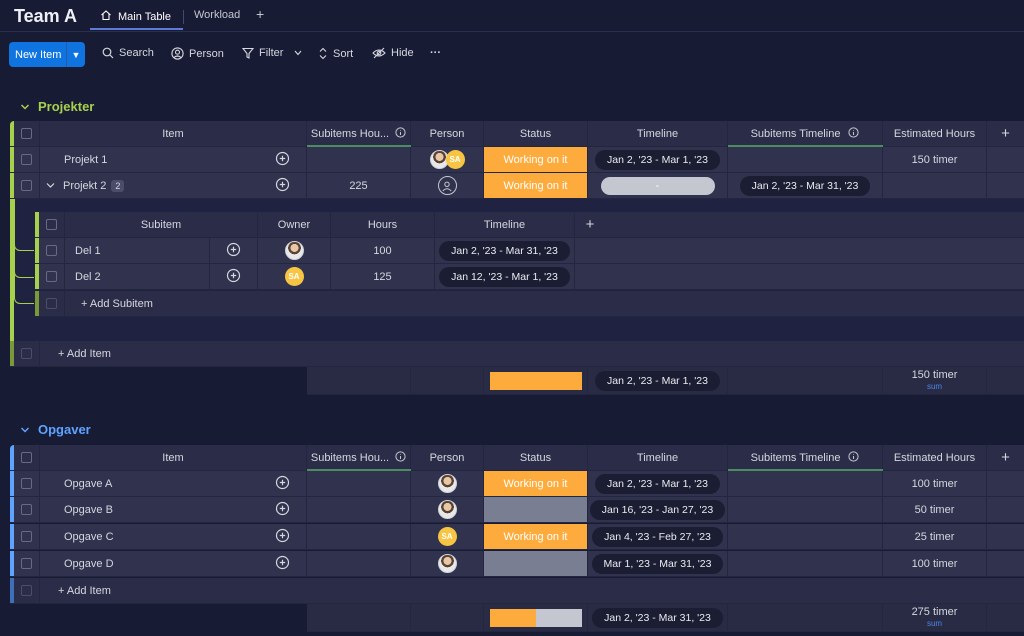 This screenshot has height=636, width=1024. Describe the element at coordinates (658, 133) in the screenshot. I see `column-header-timeline: Timeline` at that location.